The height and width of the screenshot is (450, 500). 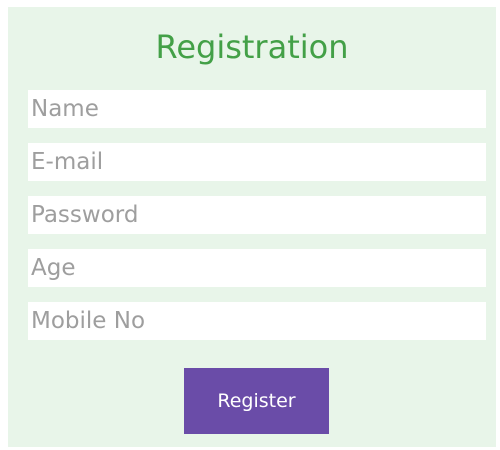 What do you see at coordinates (257, 321) in the screenshot?
I see `mobile-number-input` at bounding box center [257, 321].